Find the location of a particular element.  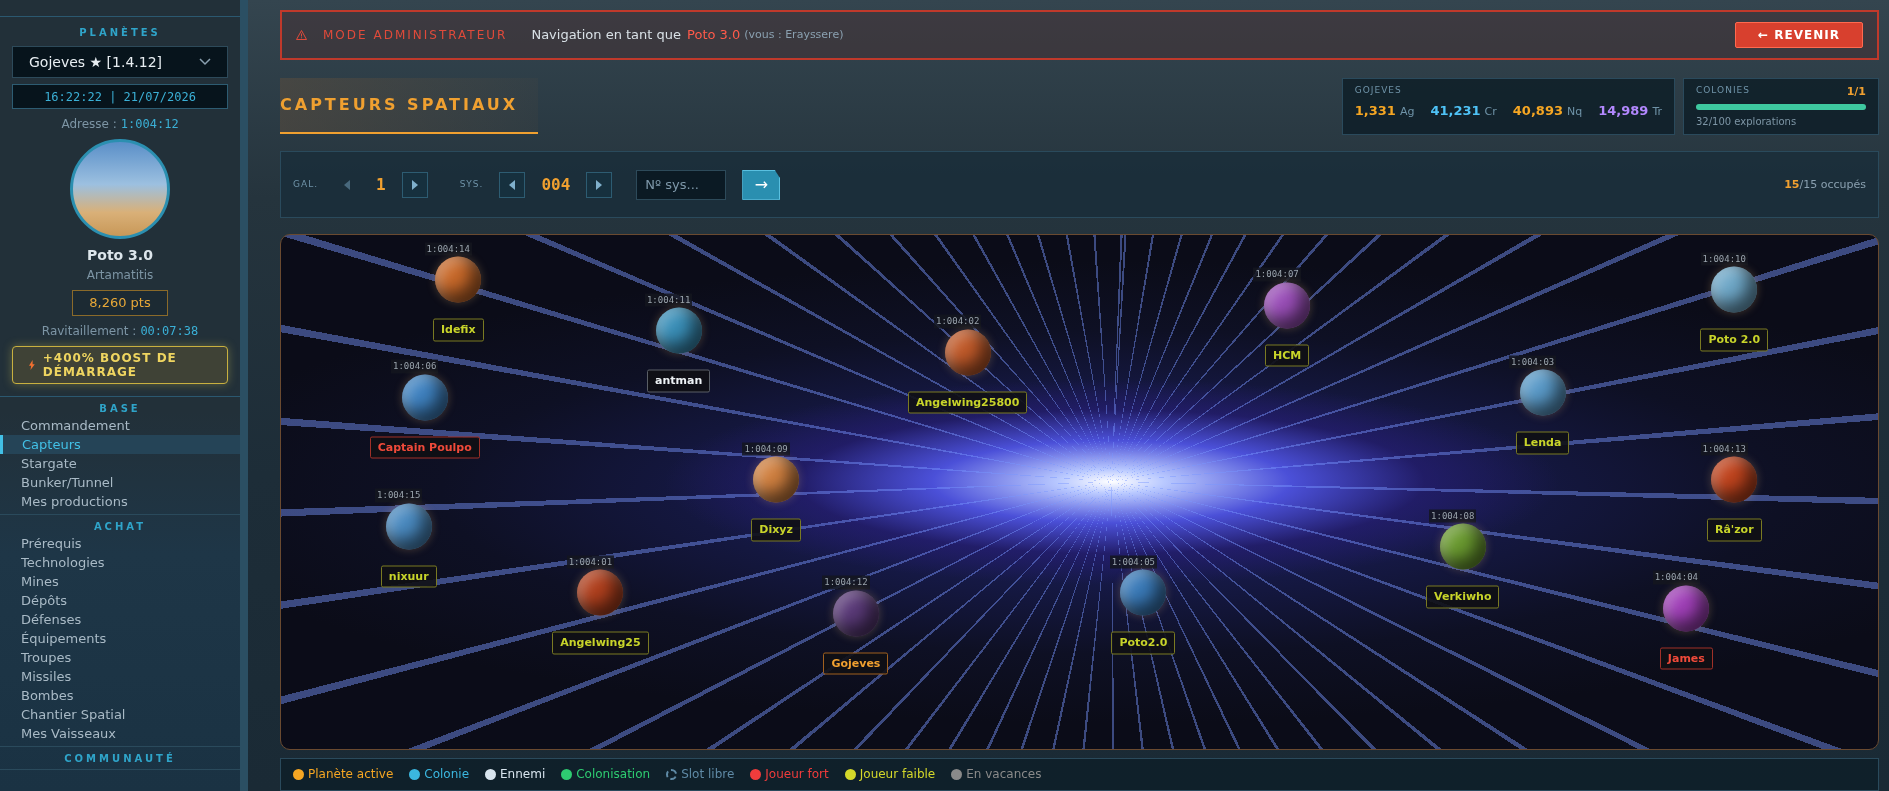

sidebar-item: Troupes is located at coordinates (120, 658).